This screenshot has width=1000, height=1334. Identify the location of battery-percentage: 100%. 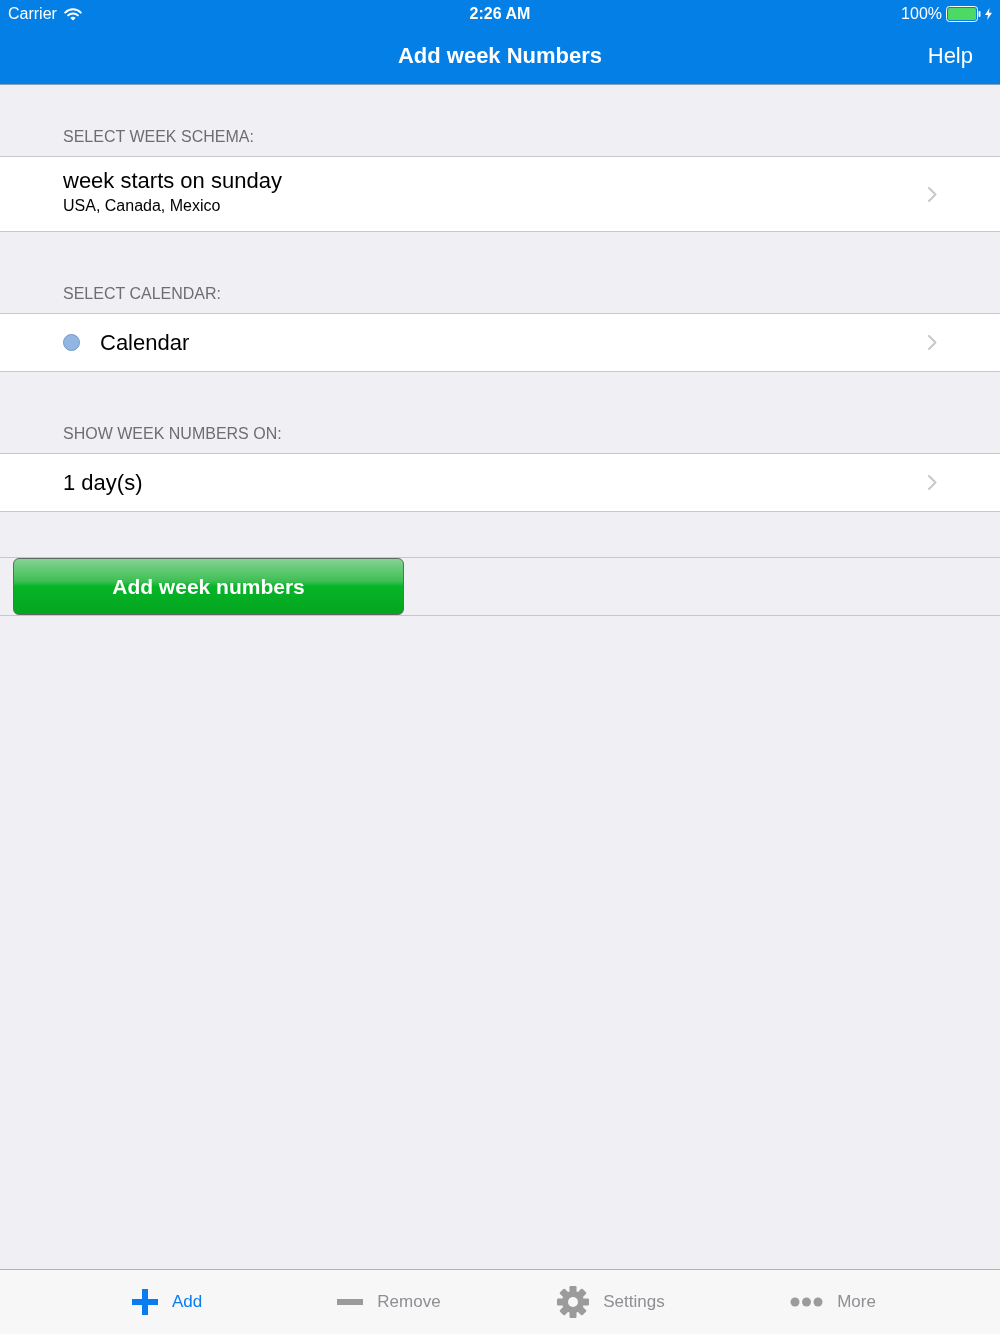
(921, 14).